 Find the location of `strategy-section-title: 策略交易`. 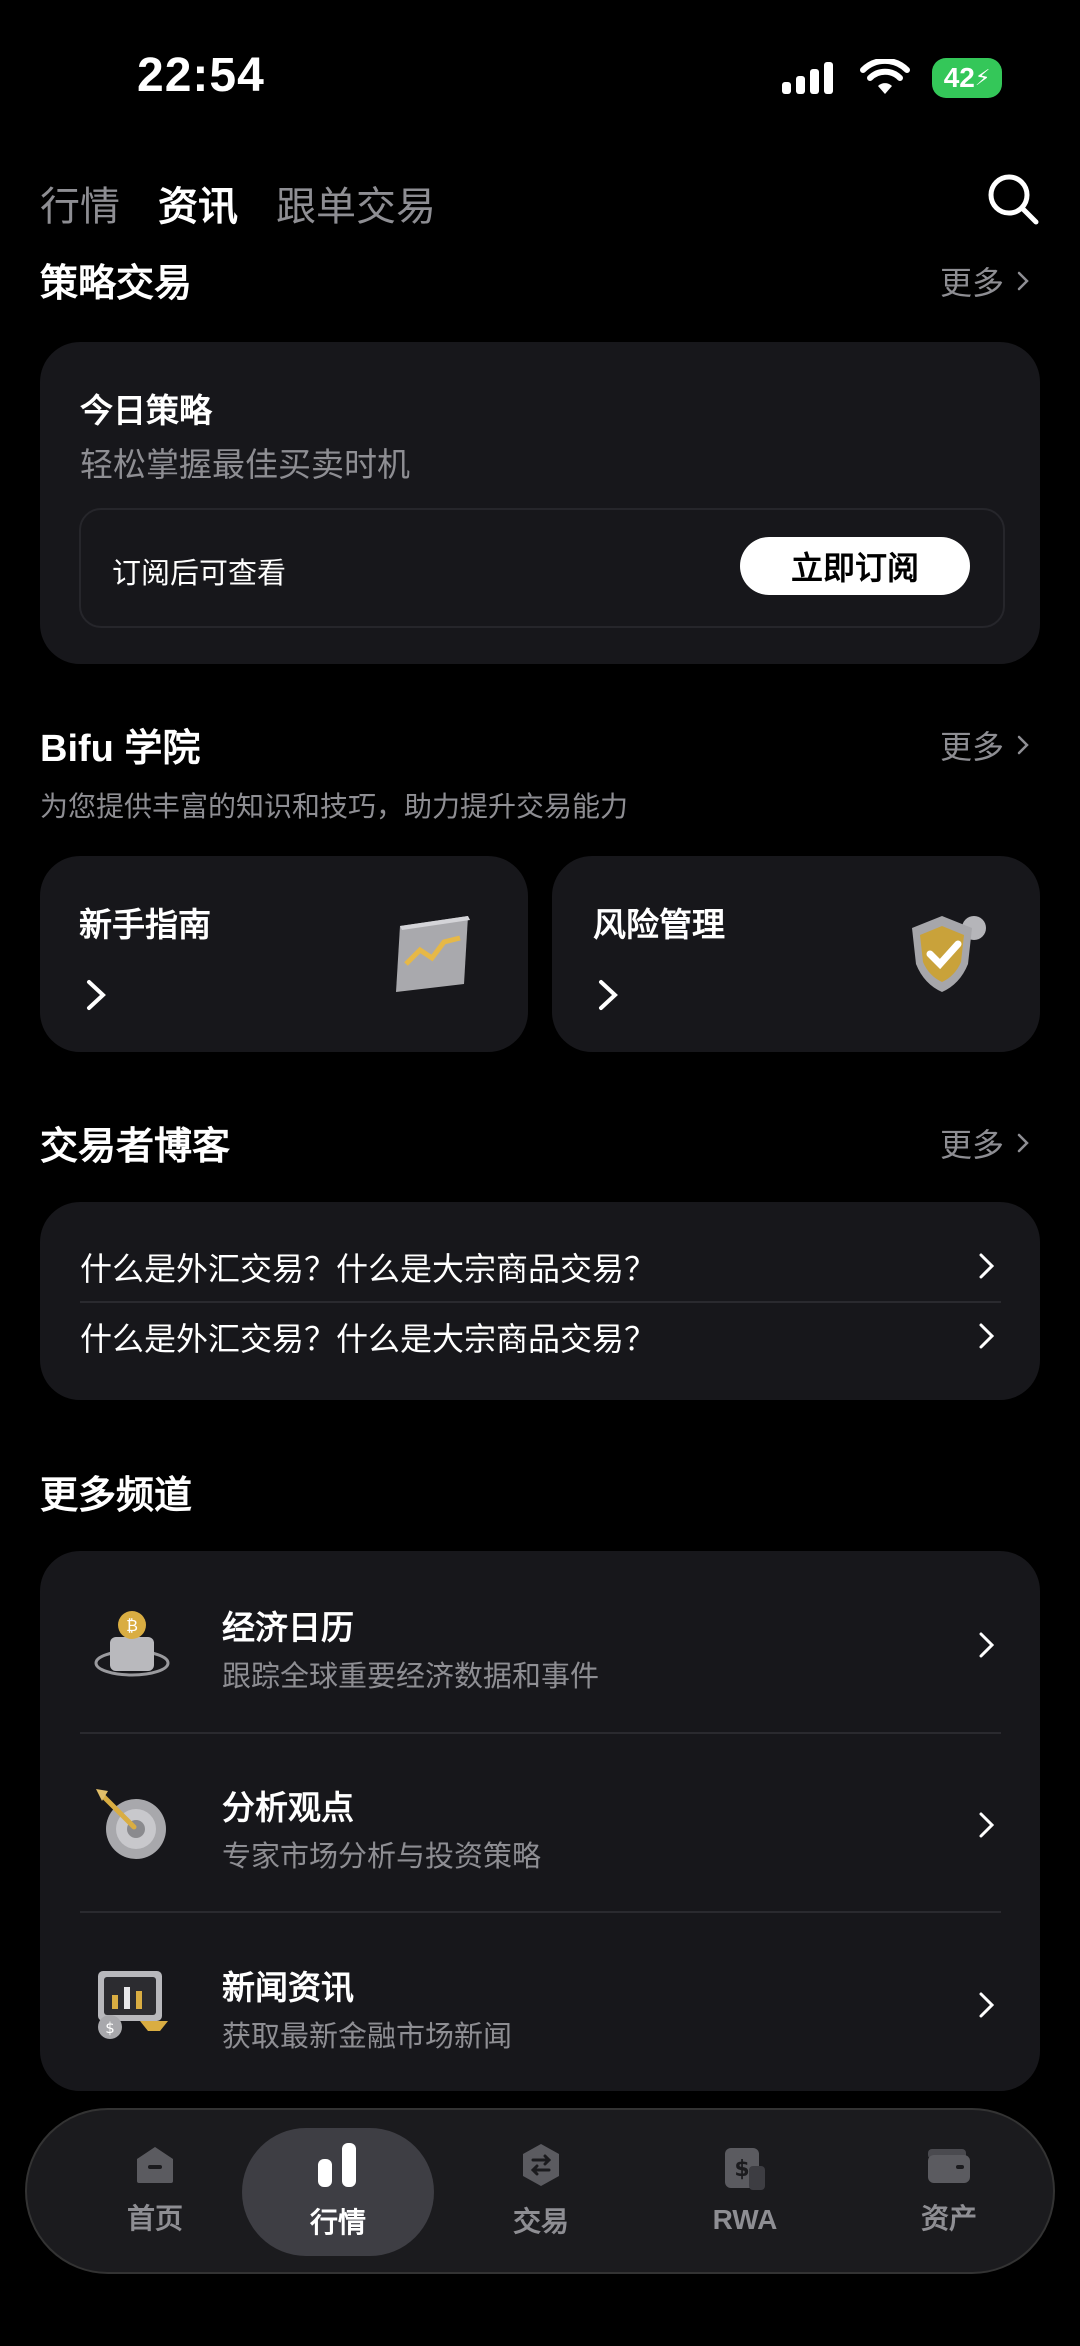

strategy-section-title: 策略交易 is located at coordinates (116, 284).